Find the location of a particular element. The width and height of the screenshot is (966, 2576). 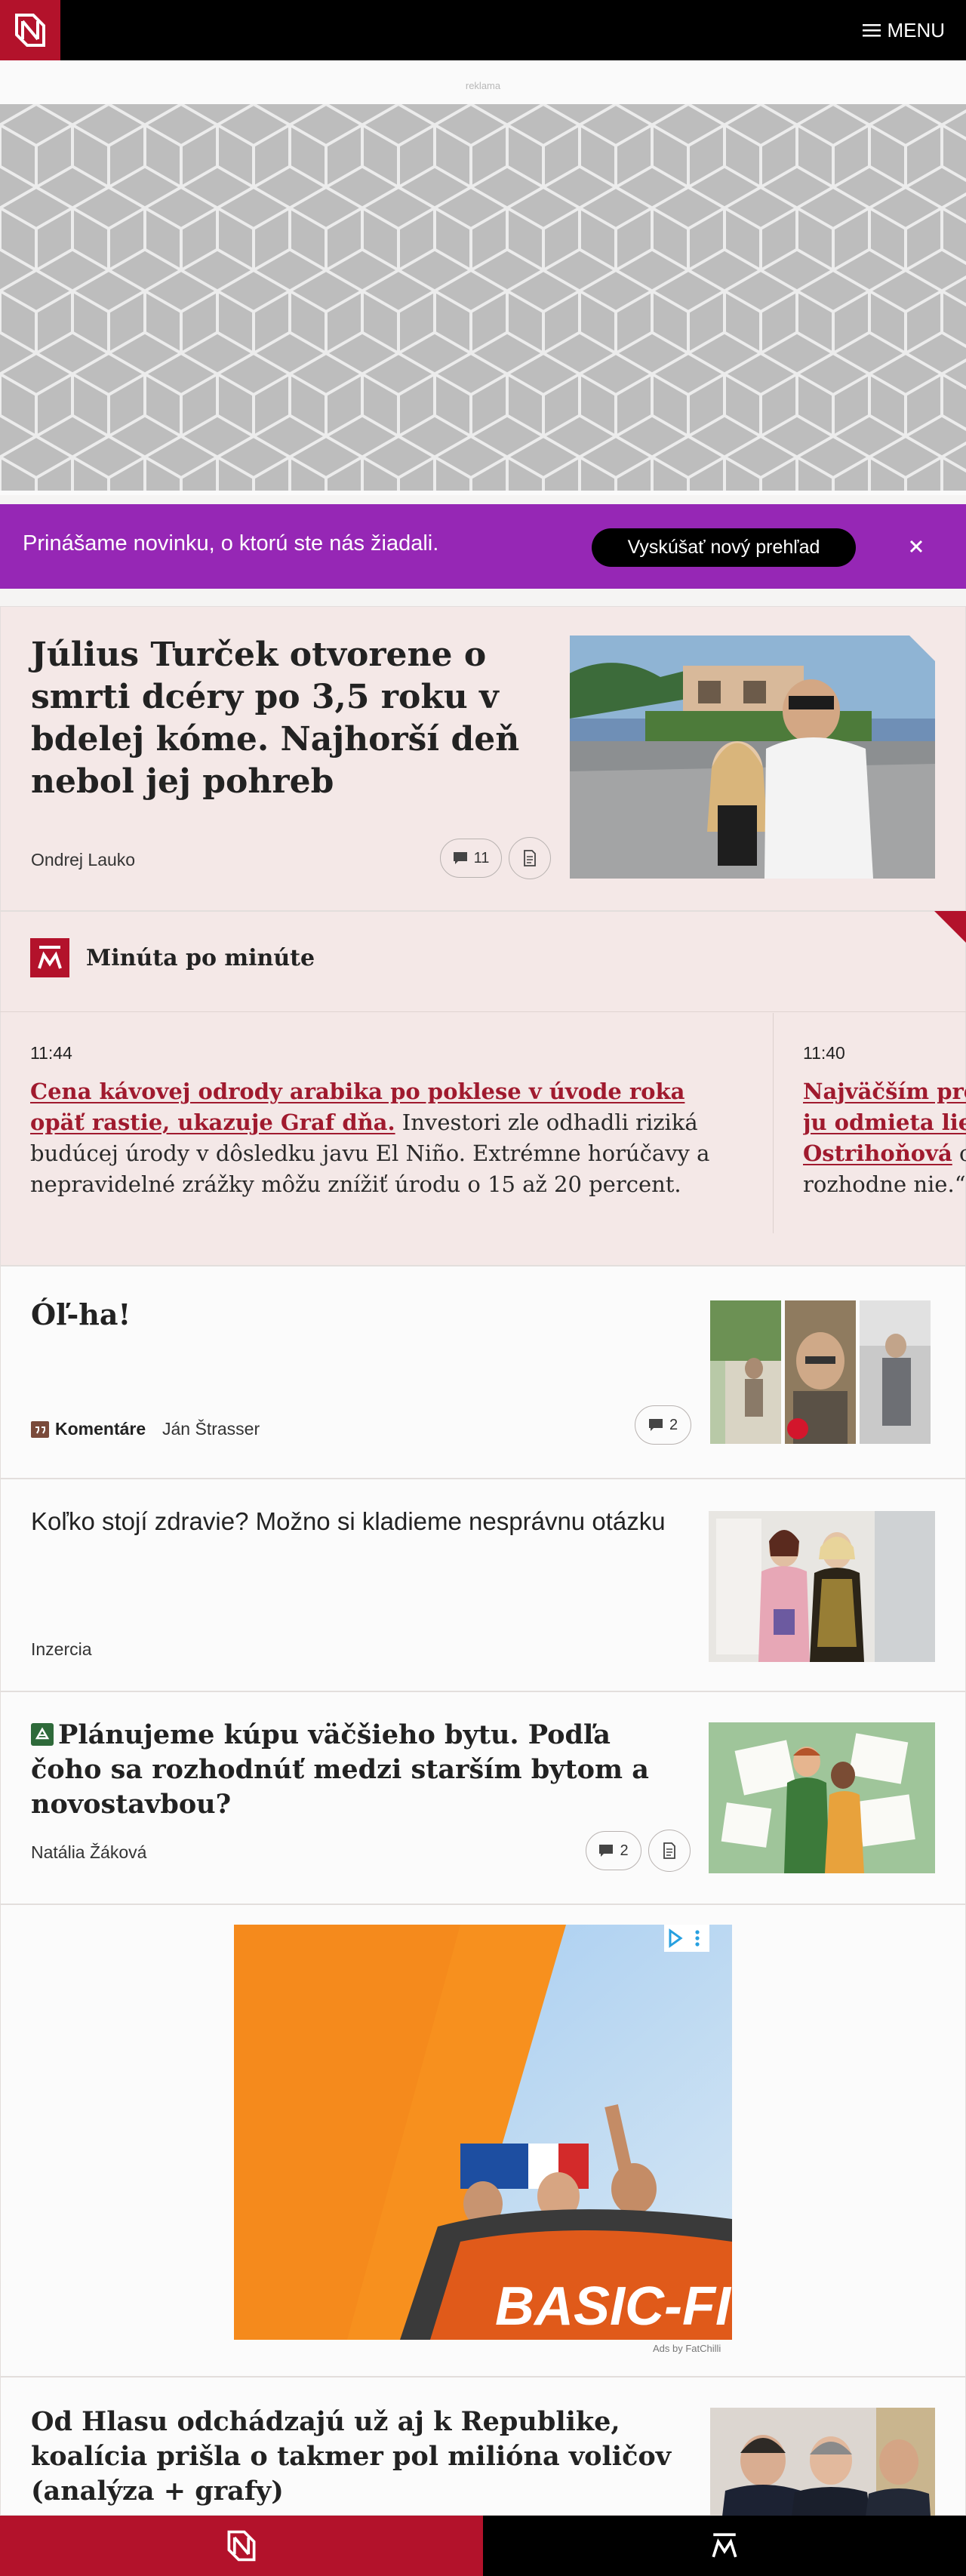

top-bar: MENU is located at coordinates (483, 30).